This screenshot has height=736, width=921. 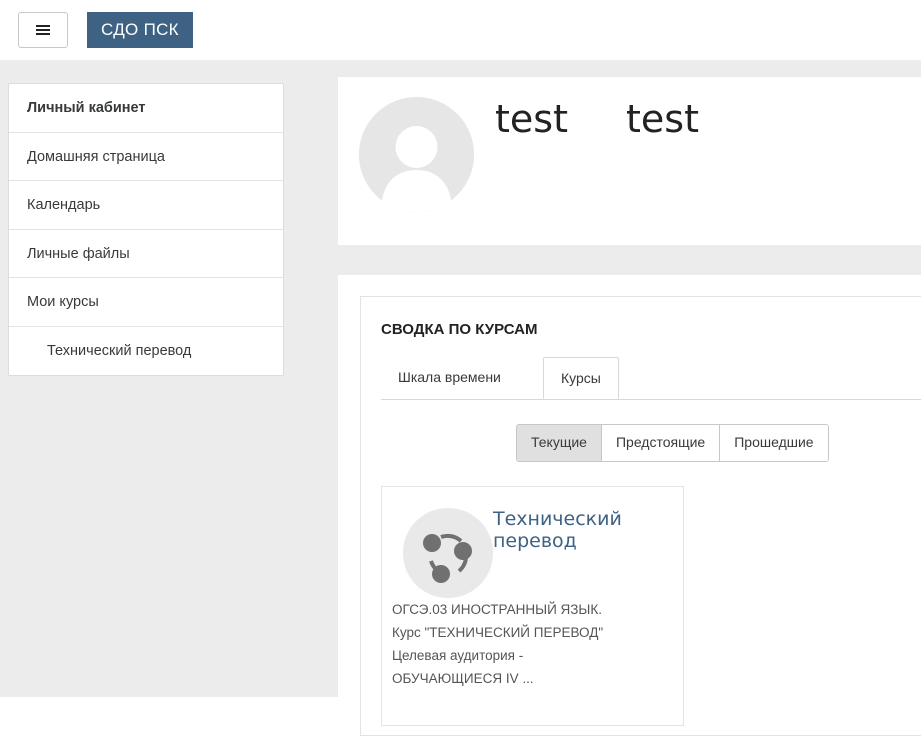 What do you see at coordinates (531, 119) in the screenshot?
I see `user-first-name: test` at bounding box center [531, 119].